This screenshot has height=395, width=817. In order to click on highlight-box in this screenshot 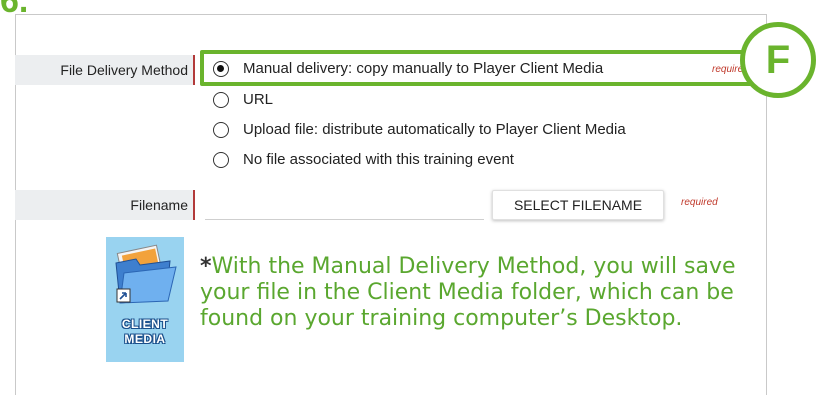, I will do `click(480, 68)`.